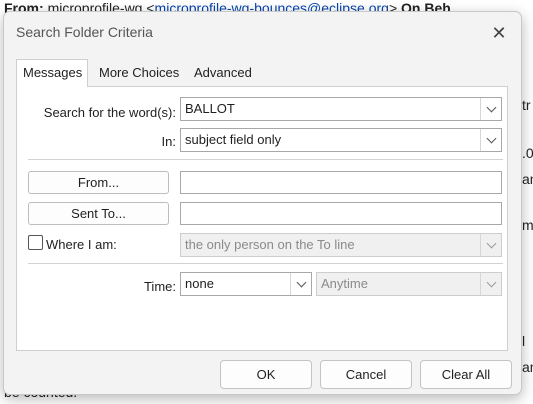 Image resolution: width=533 pixels, height=404 pixels. I want to click on bg-fragment: tr, so click(526, 105).